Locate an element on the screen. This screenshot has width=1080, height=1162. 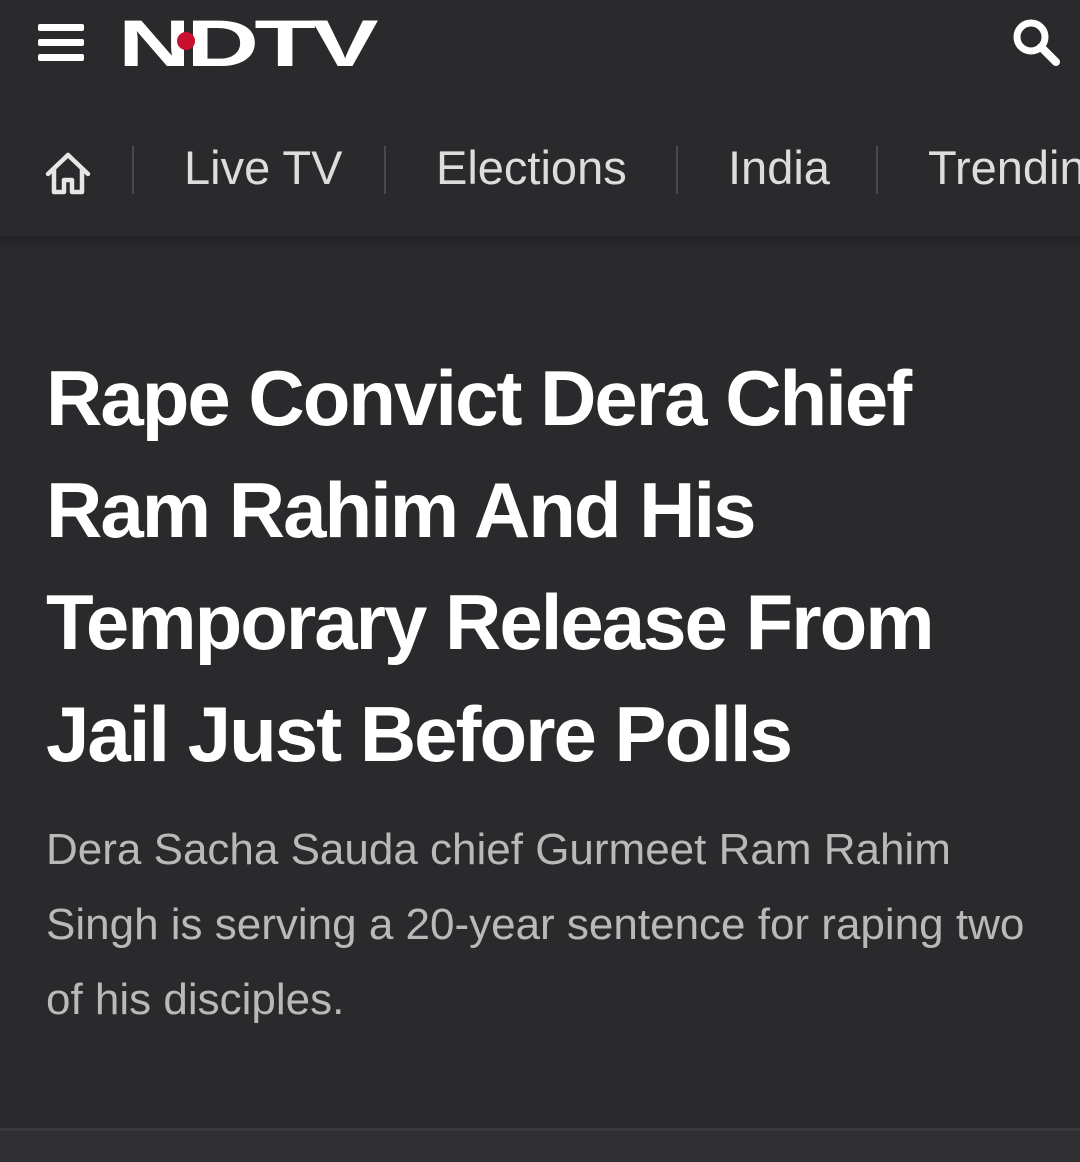
hamburger-menu-icon is located at coordinates (61, 43).